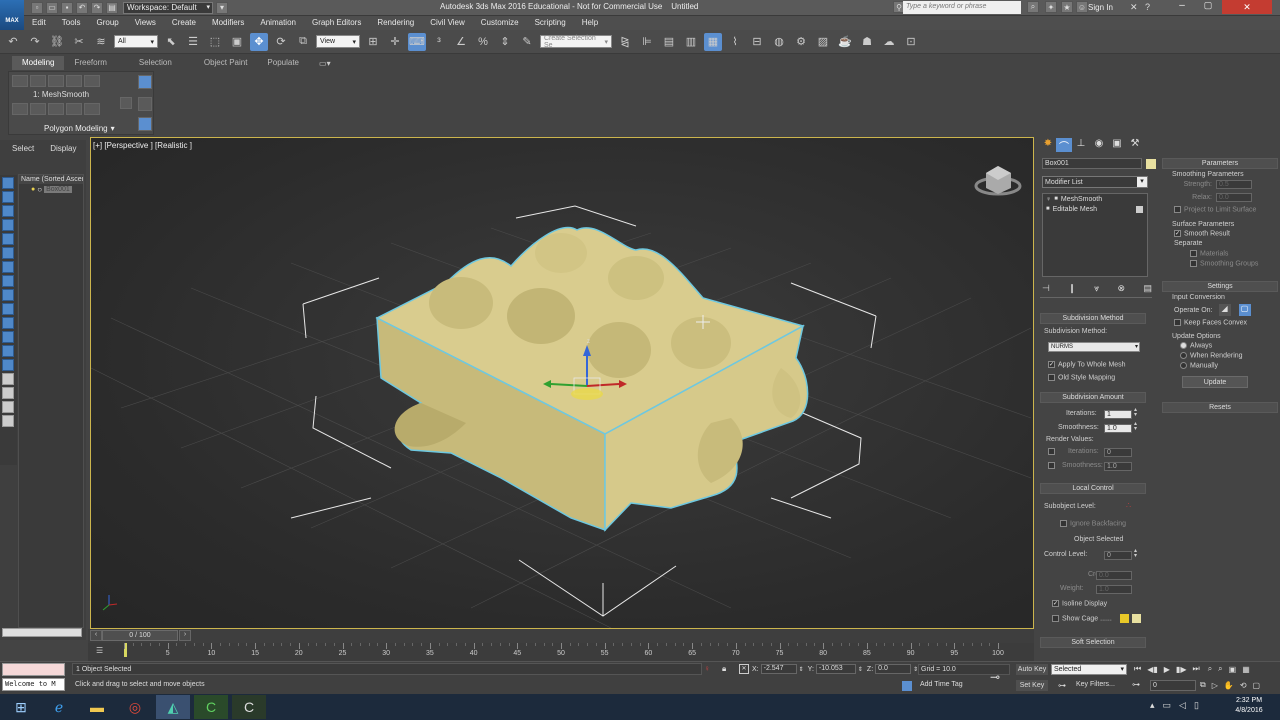 The height and width of the screenshot is (720, 1280). I want to click on rendered-frame-icon: ▨, so click(823, 42).